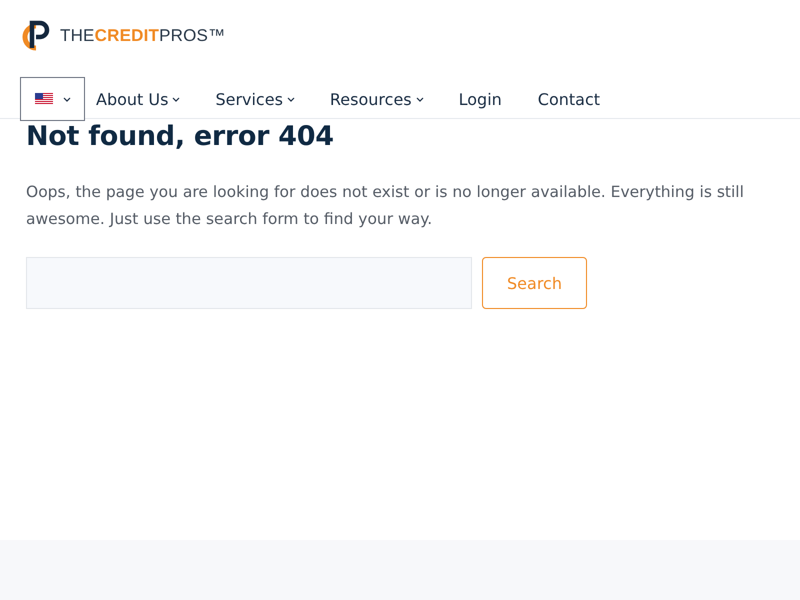 The height and width of the screenshot is (600, 800). Describe the element at coordinates (385, 206) in the screenshot. I see `error-message: Oops, the page you are looking for does not exist or is no longer available. Everything is still awesome. Just use the search form to find your way.` at that location.